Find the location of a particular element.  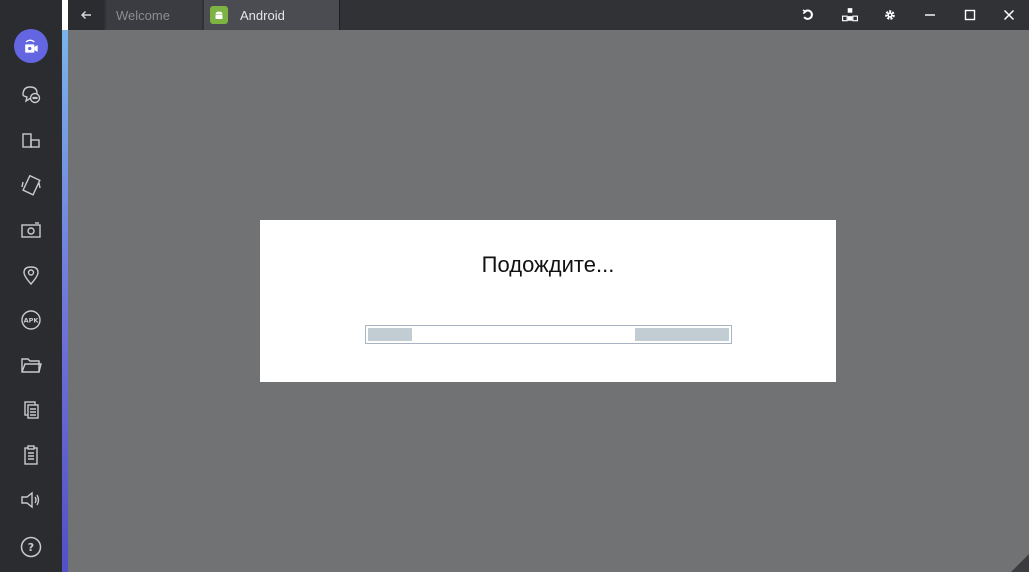

help-icon: ? is located at coordinates (31, 547).